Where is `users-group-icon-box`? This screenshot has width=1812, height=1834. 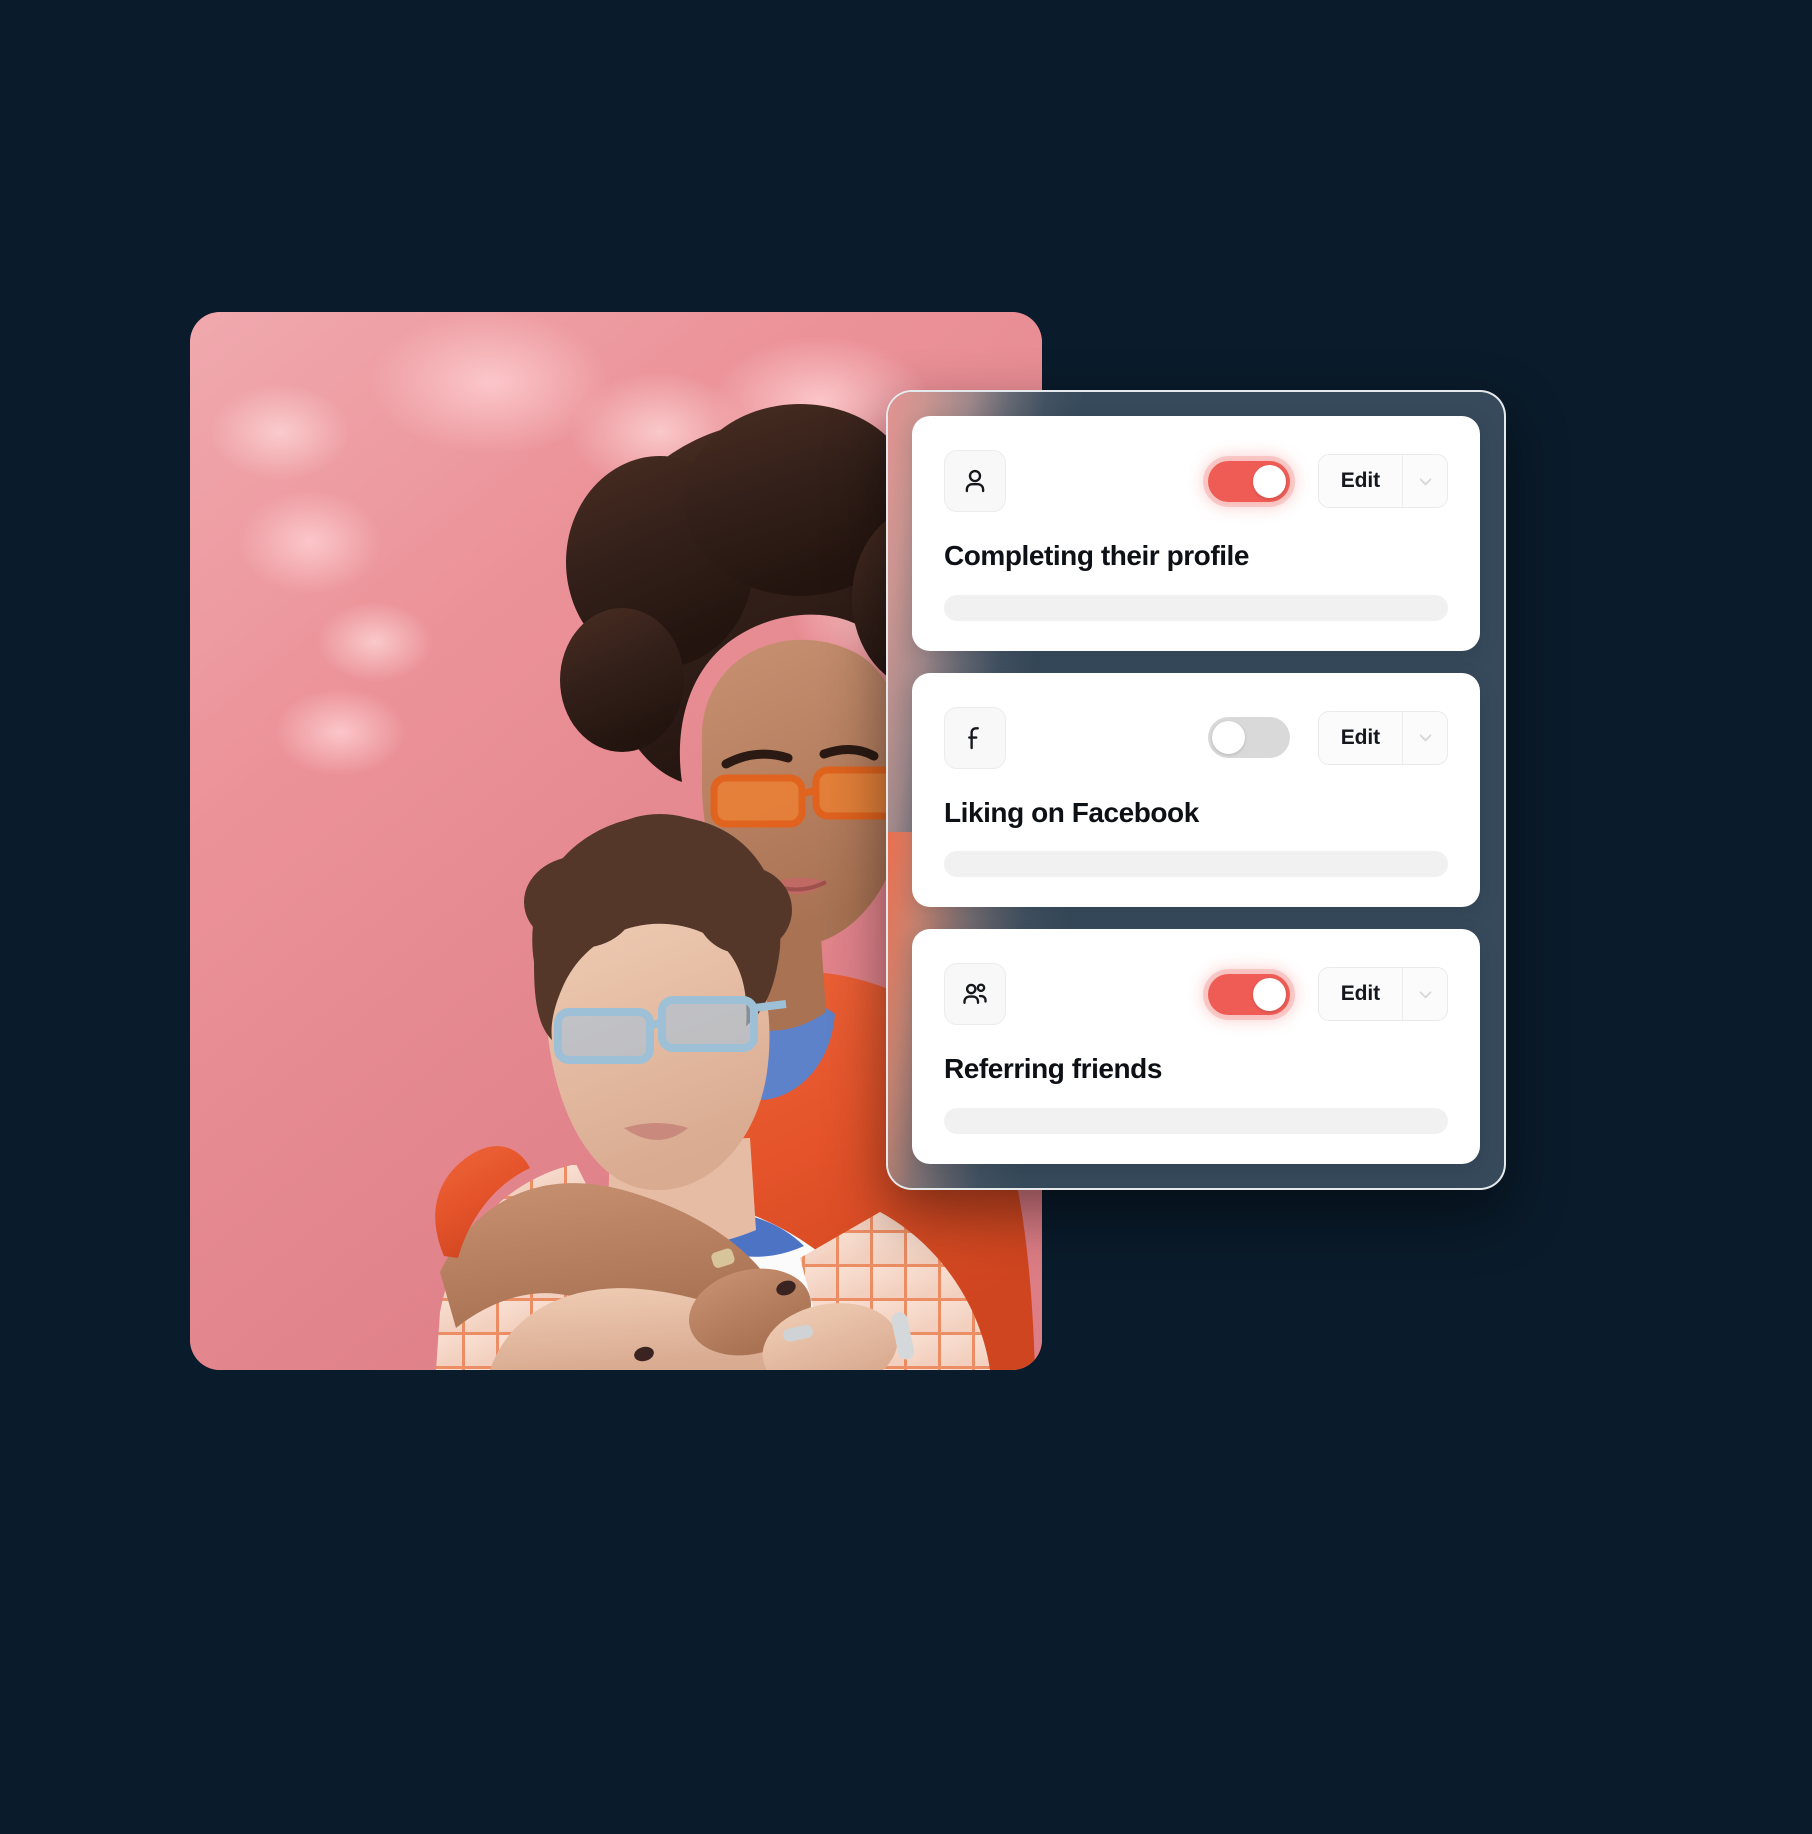
users-group-icon-box is located at coordinates (975, 994).